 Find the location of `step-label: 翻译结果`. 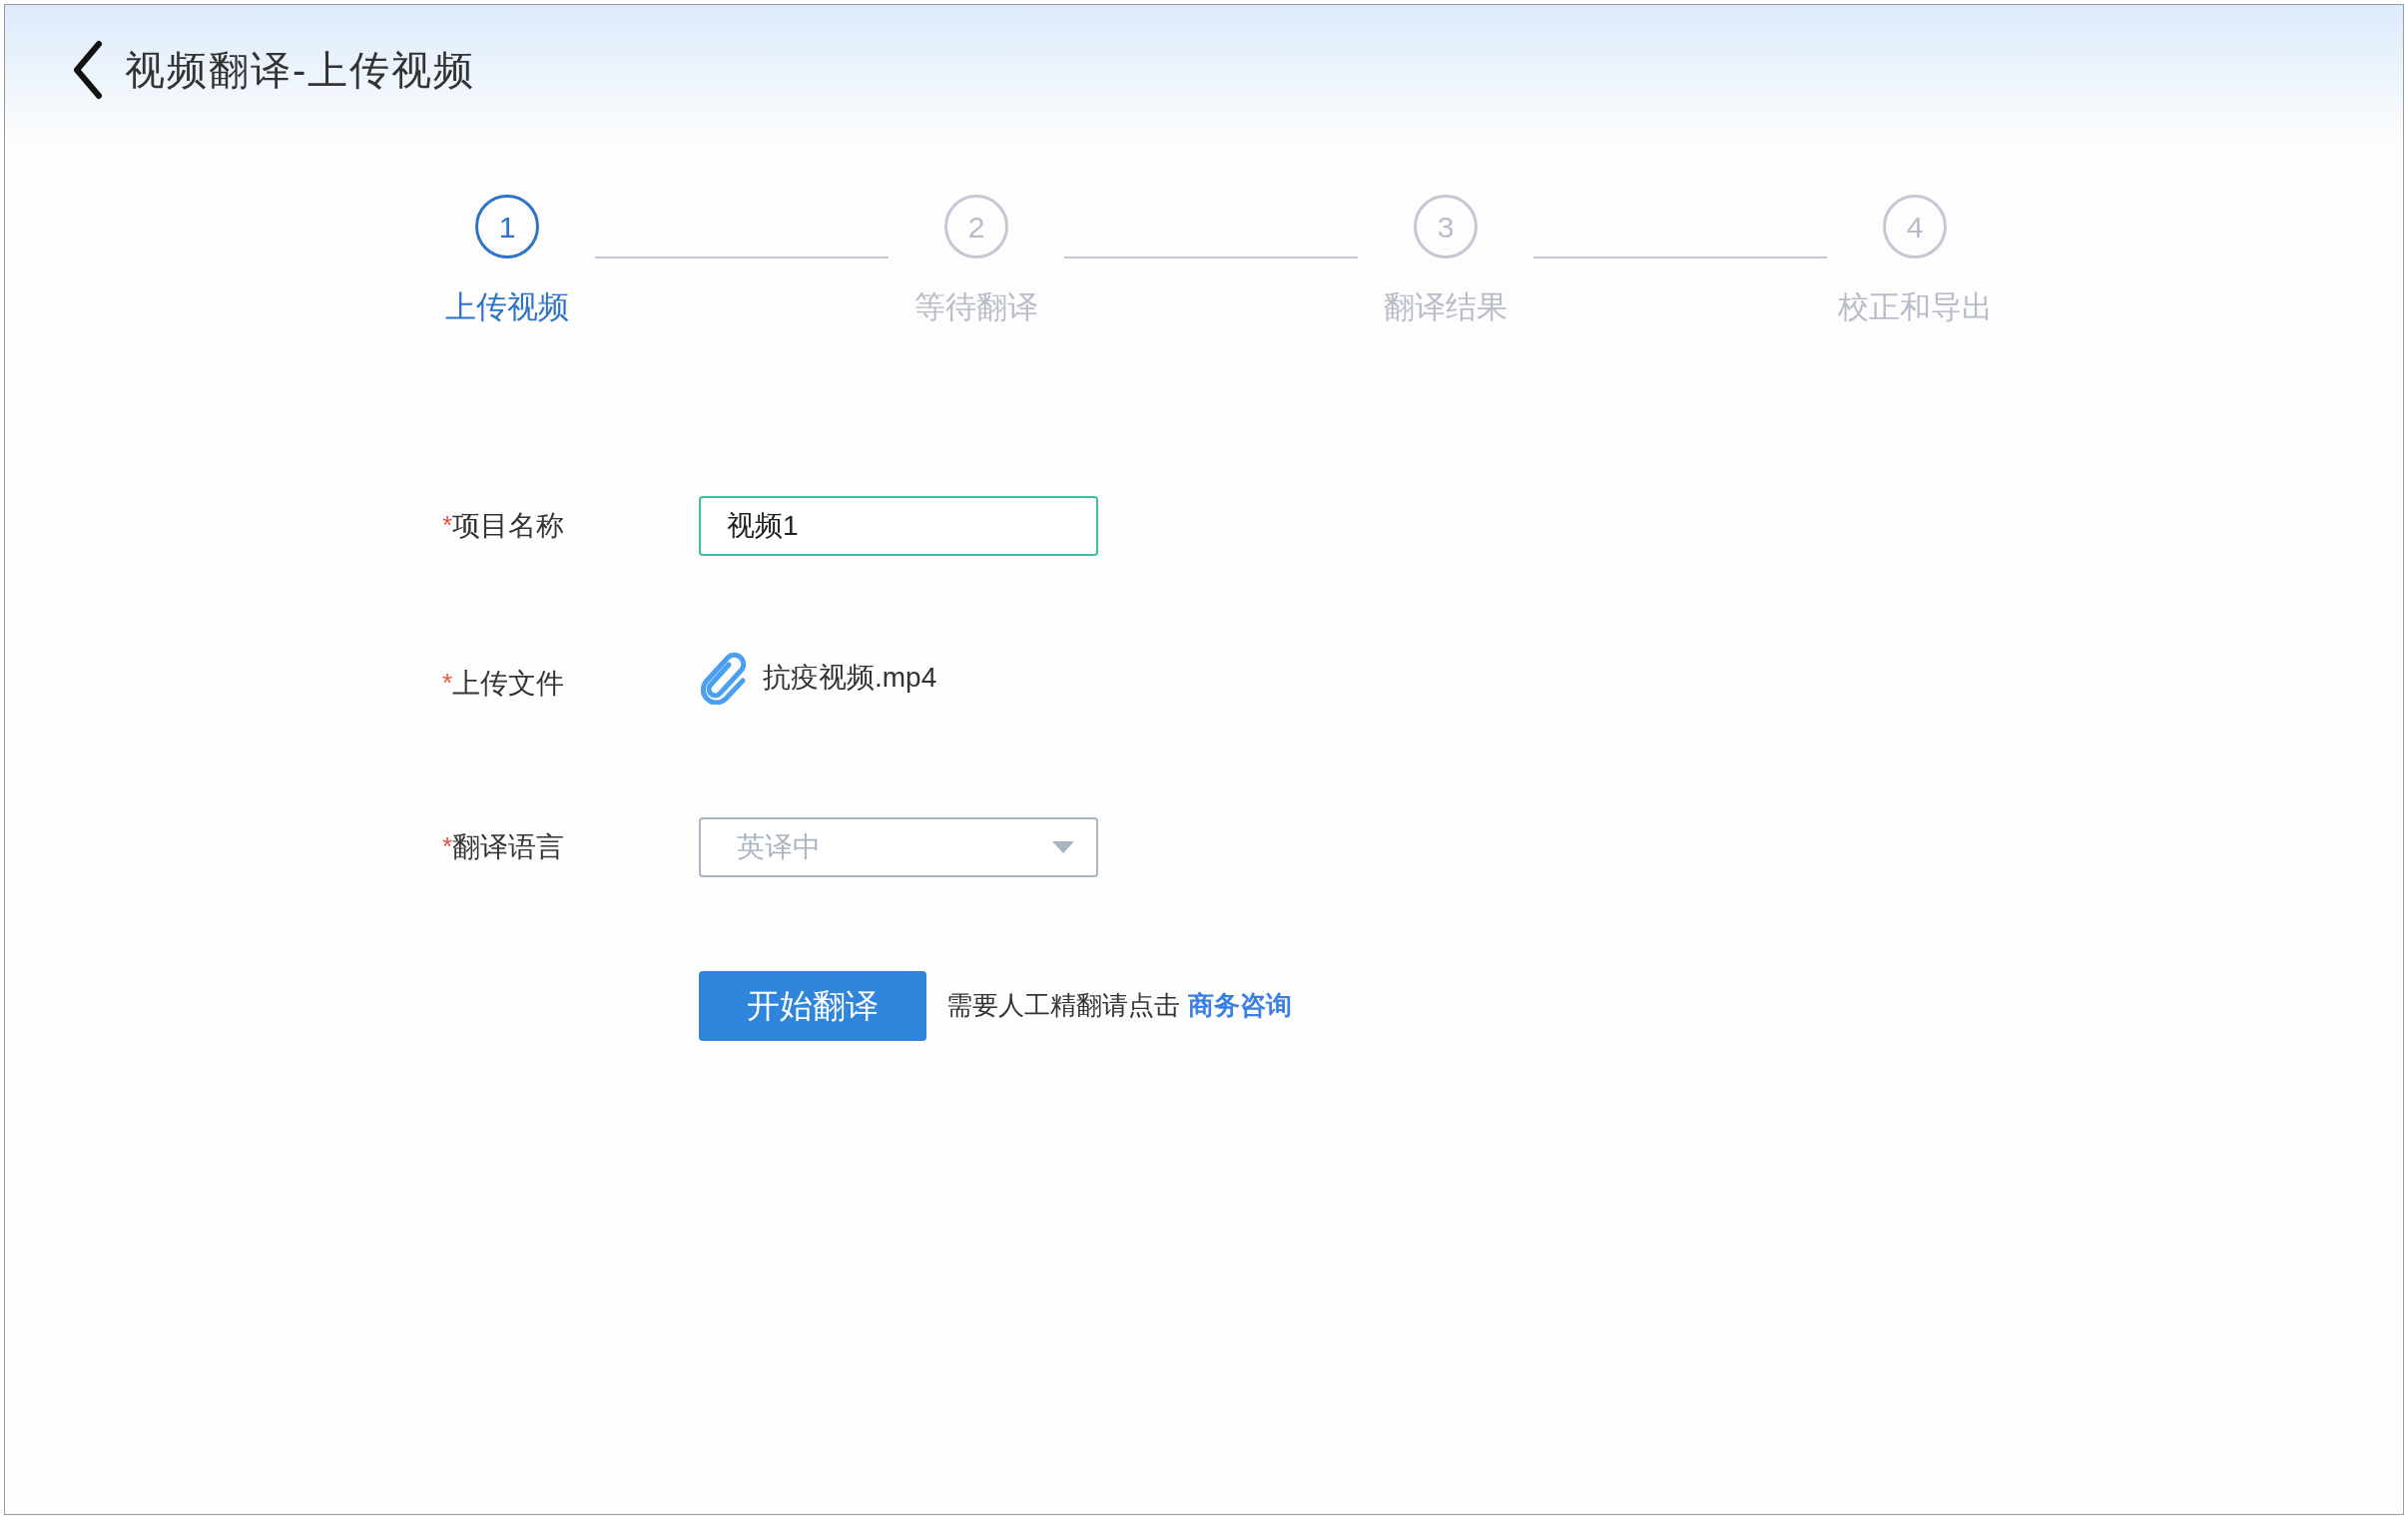

step-label: 翻译结果 is located at coordinates (1445, 307).